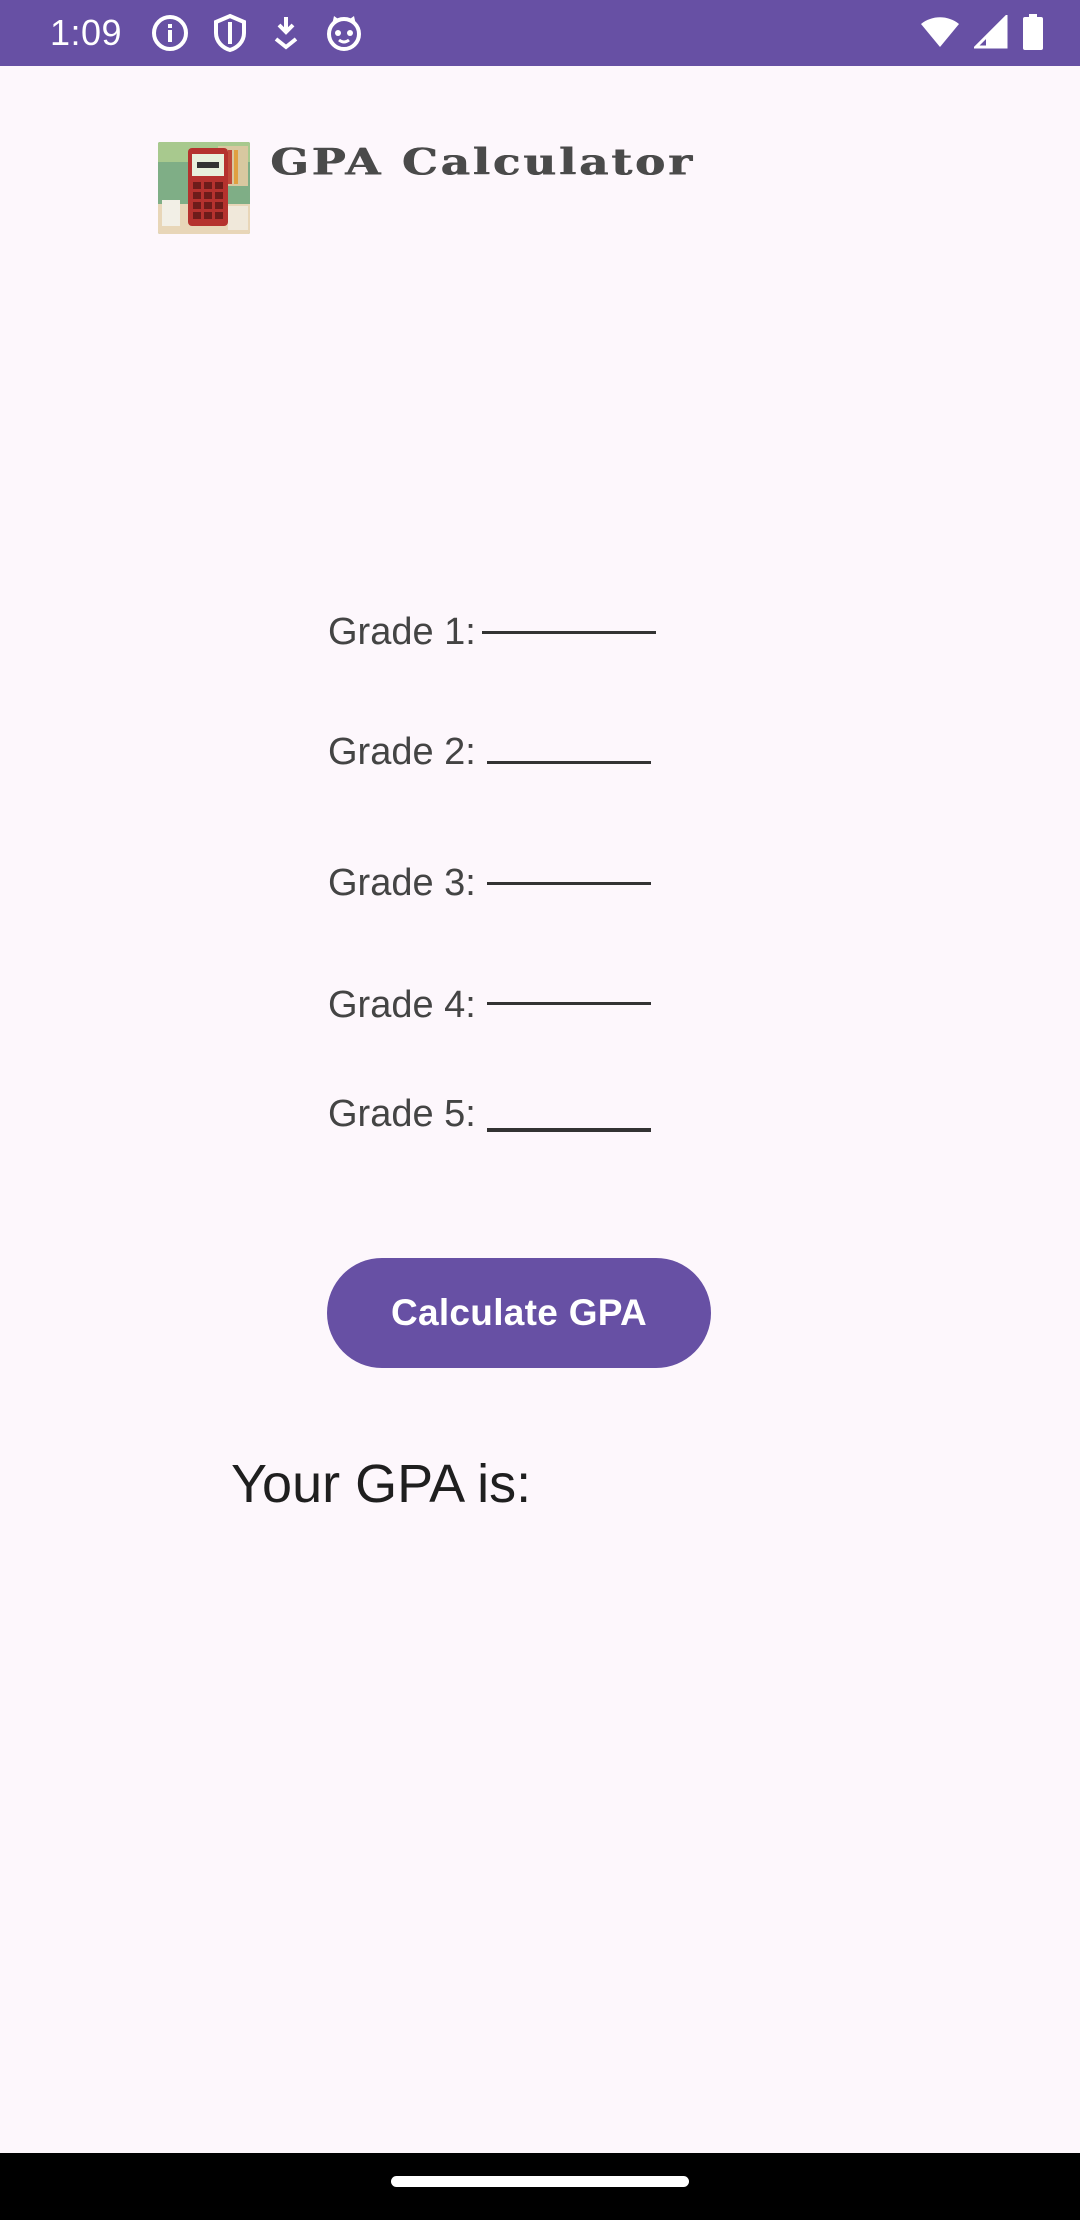  What do you see at coordinates (569, 1003) in the screenshot?
I see `grade-4-input` at bounding box center [569, 1003].